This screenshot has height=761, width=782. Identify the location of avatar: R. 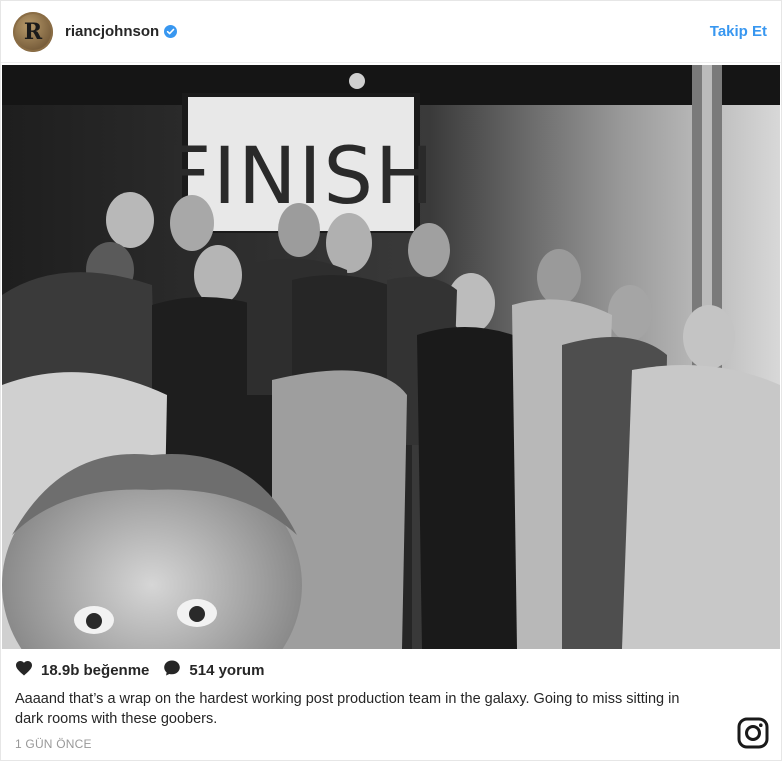
(33, 31).